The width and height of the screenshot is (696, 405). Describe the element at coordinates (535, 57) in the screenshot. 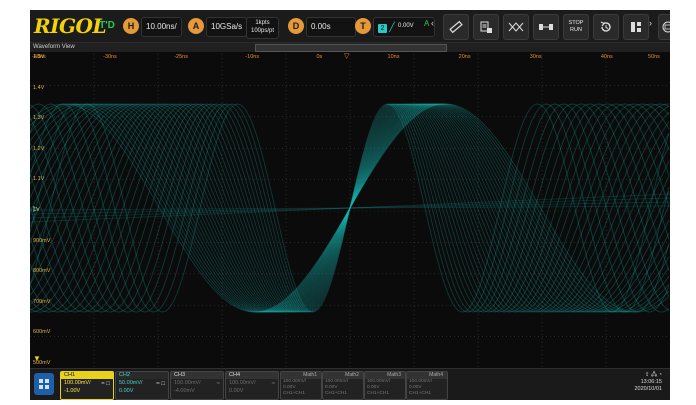

I see `x-tick-label: 30ns` at that location.